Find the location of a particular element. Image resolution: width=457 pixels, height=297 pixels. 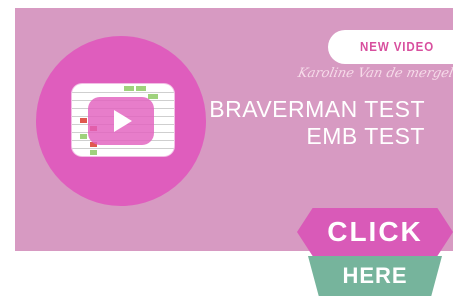

click-label: CLICK is located at coordinates (375, 231).